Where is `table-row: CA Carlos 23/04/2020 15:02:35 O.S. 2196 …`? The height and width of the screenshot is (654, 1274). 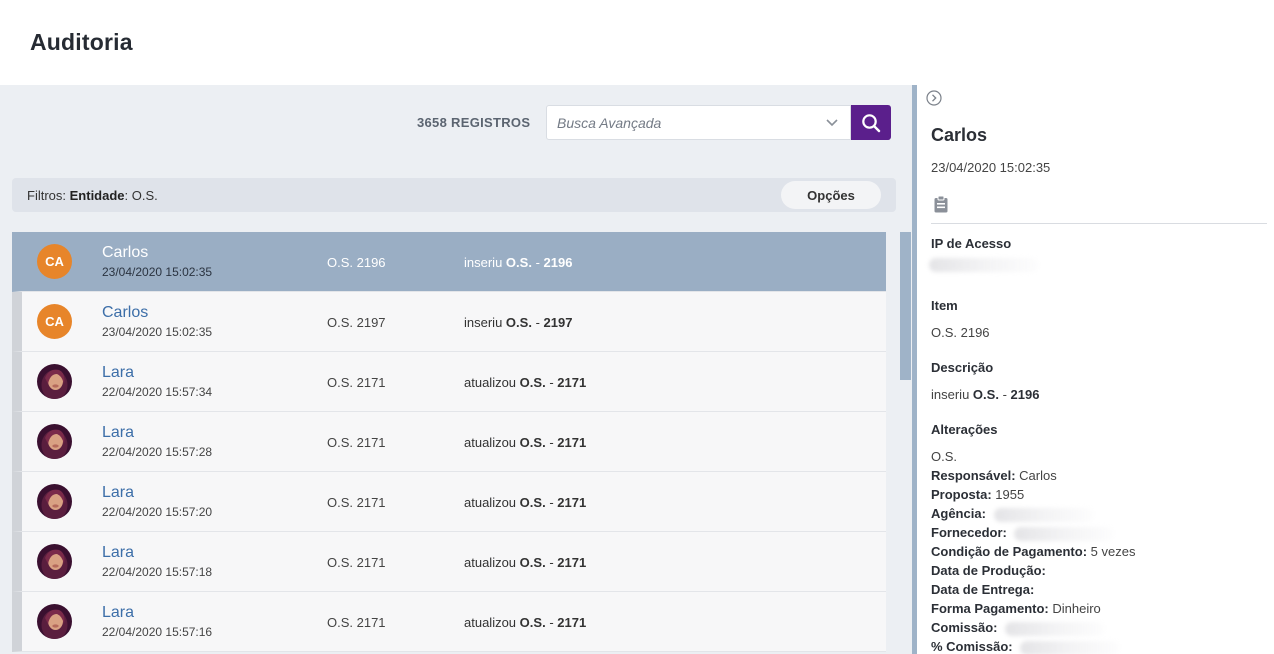
table-row: CA Carlos 23/04/2020 15:02:35 O.S. 2196 … is located at coordinates (449, 262).